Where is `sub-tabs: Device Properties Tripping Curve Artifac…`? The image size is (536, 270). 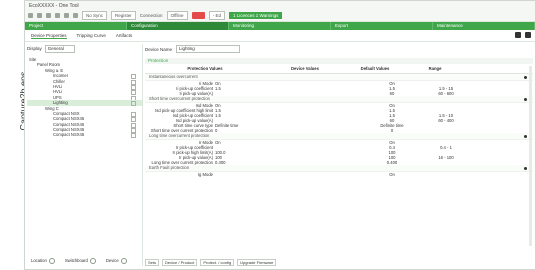 sub-tabs: Device Properties Tripping Curve Artifac… is located at coordinates (280, 36).